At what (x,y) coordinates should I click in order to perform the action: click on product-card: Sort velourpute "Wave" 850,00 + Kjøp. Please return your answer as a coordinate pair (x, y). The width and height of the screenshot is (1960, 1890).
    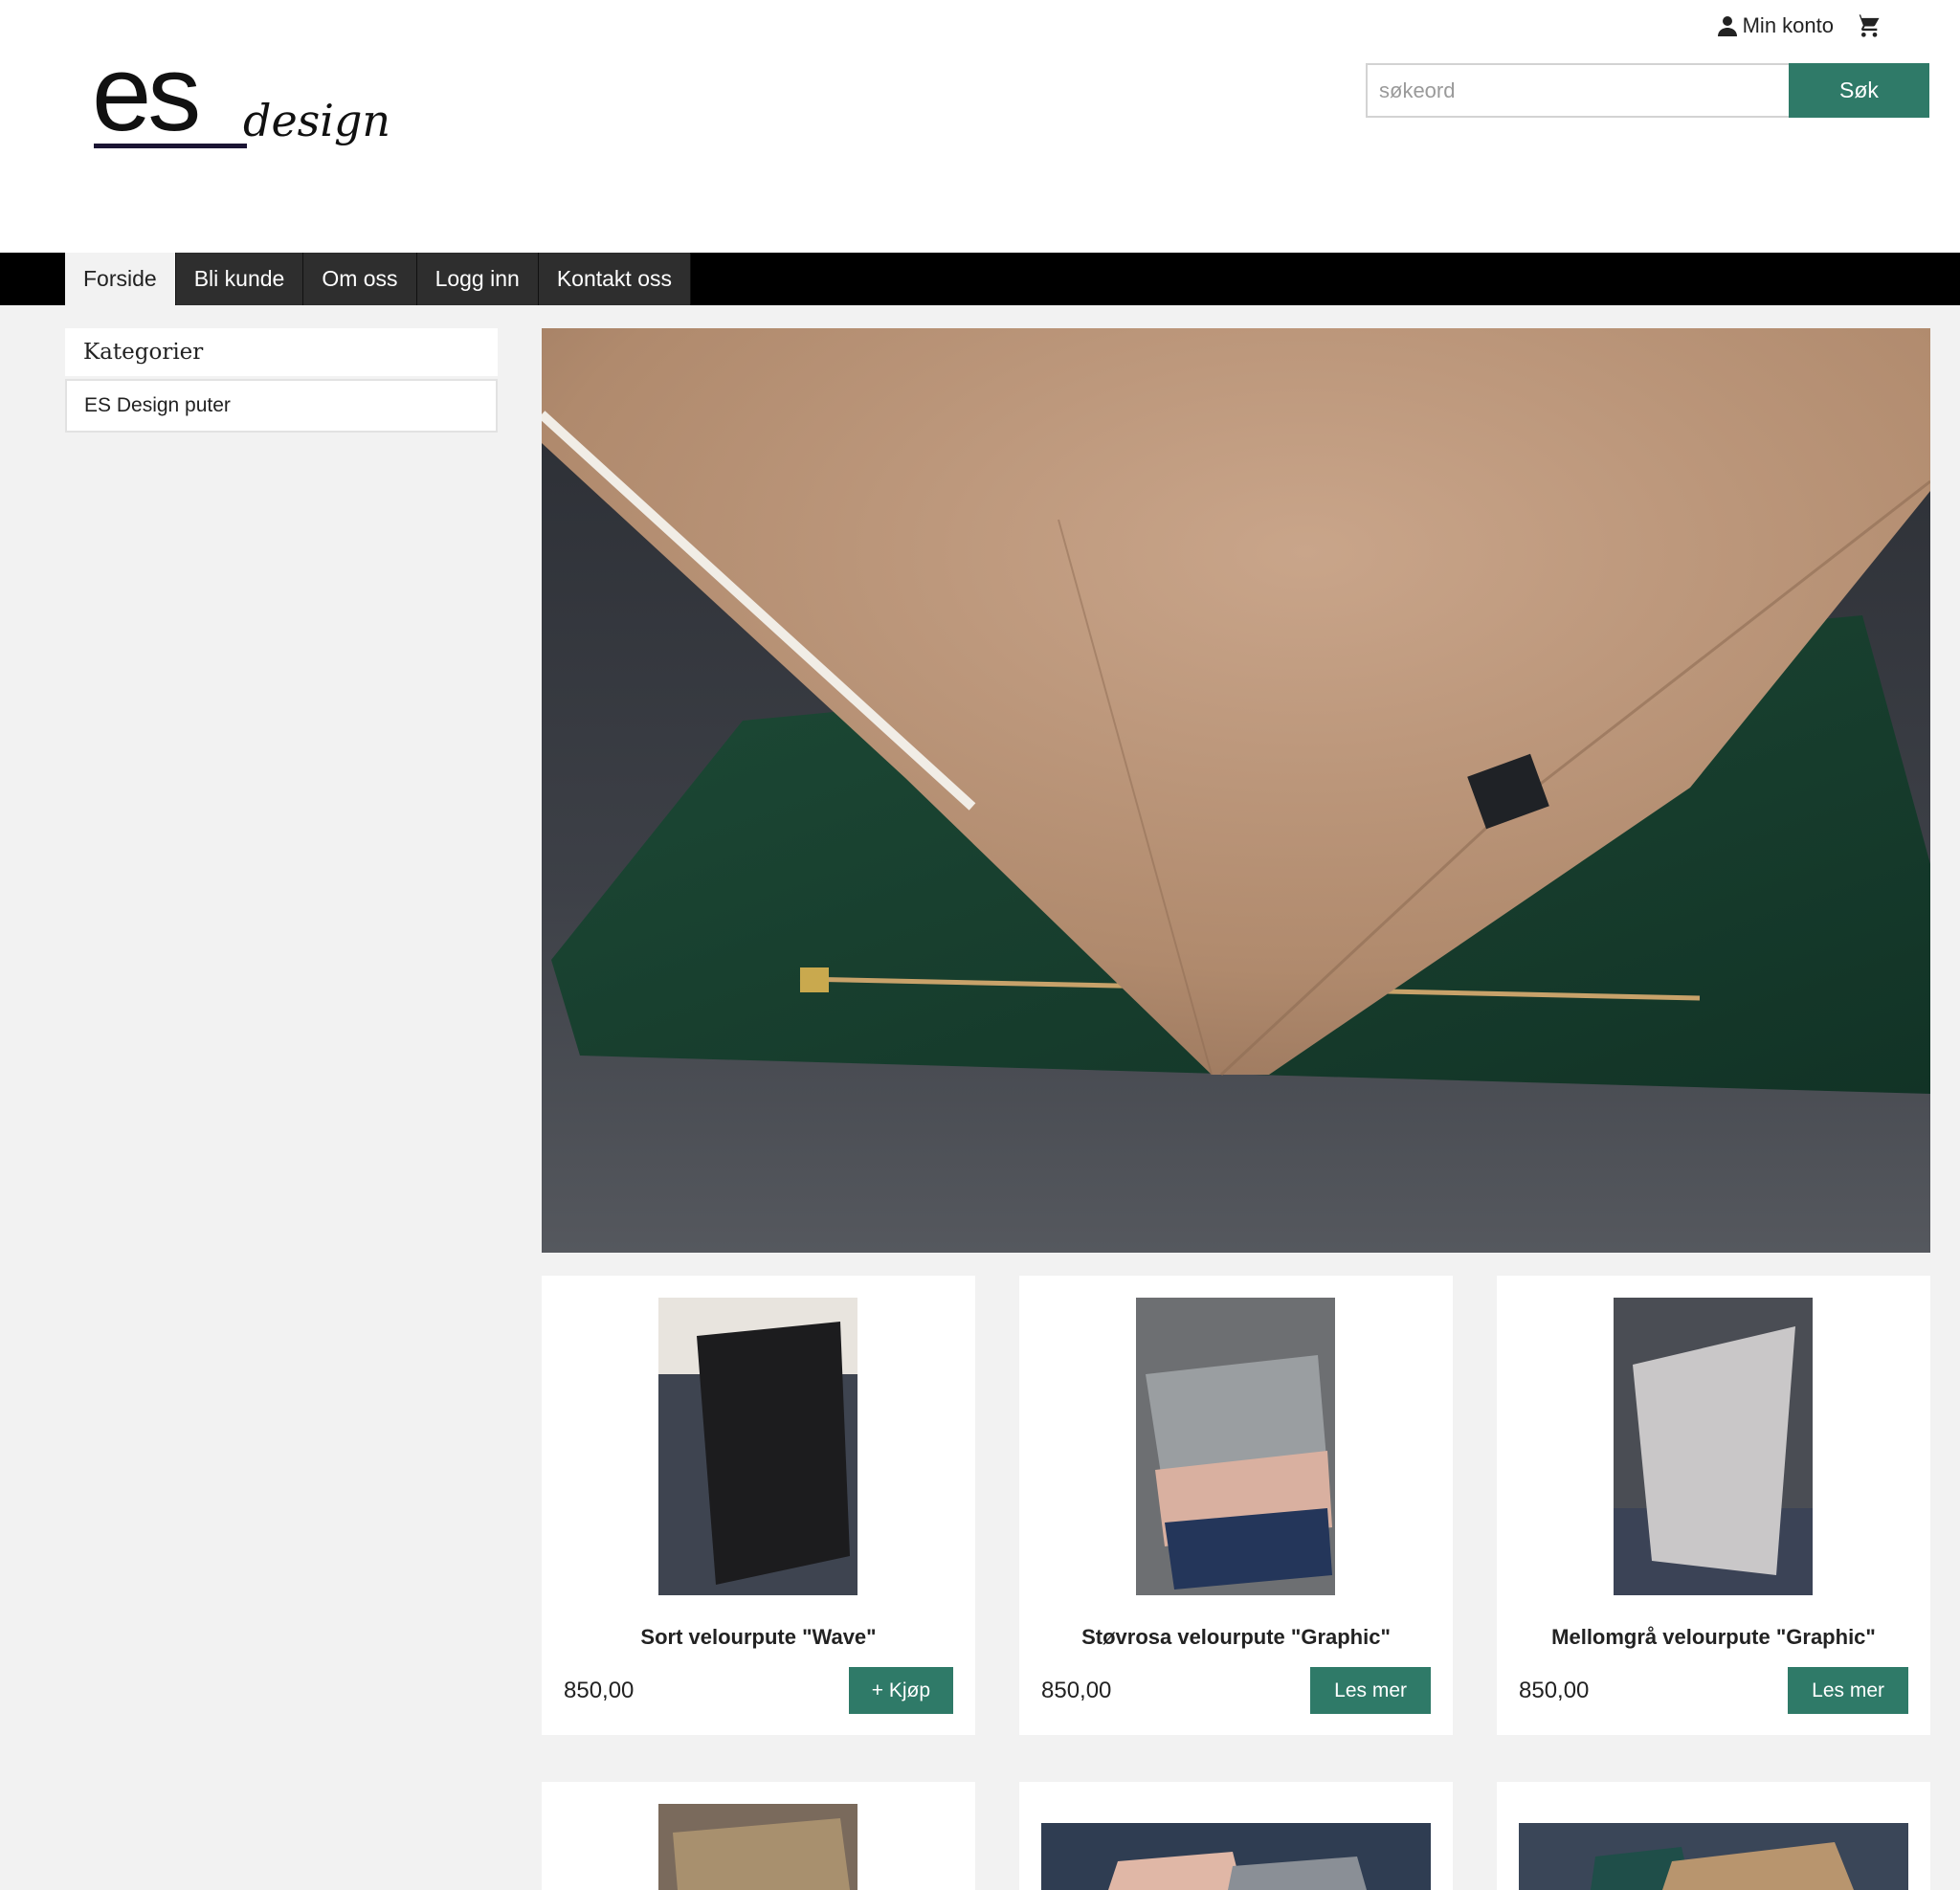
    Looking at the image, I should click on (759, 1505).